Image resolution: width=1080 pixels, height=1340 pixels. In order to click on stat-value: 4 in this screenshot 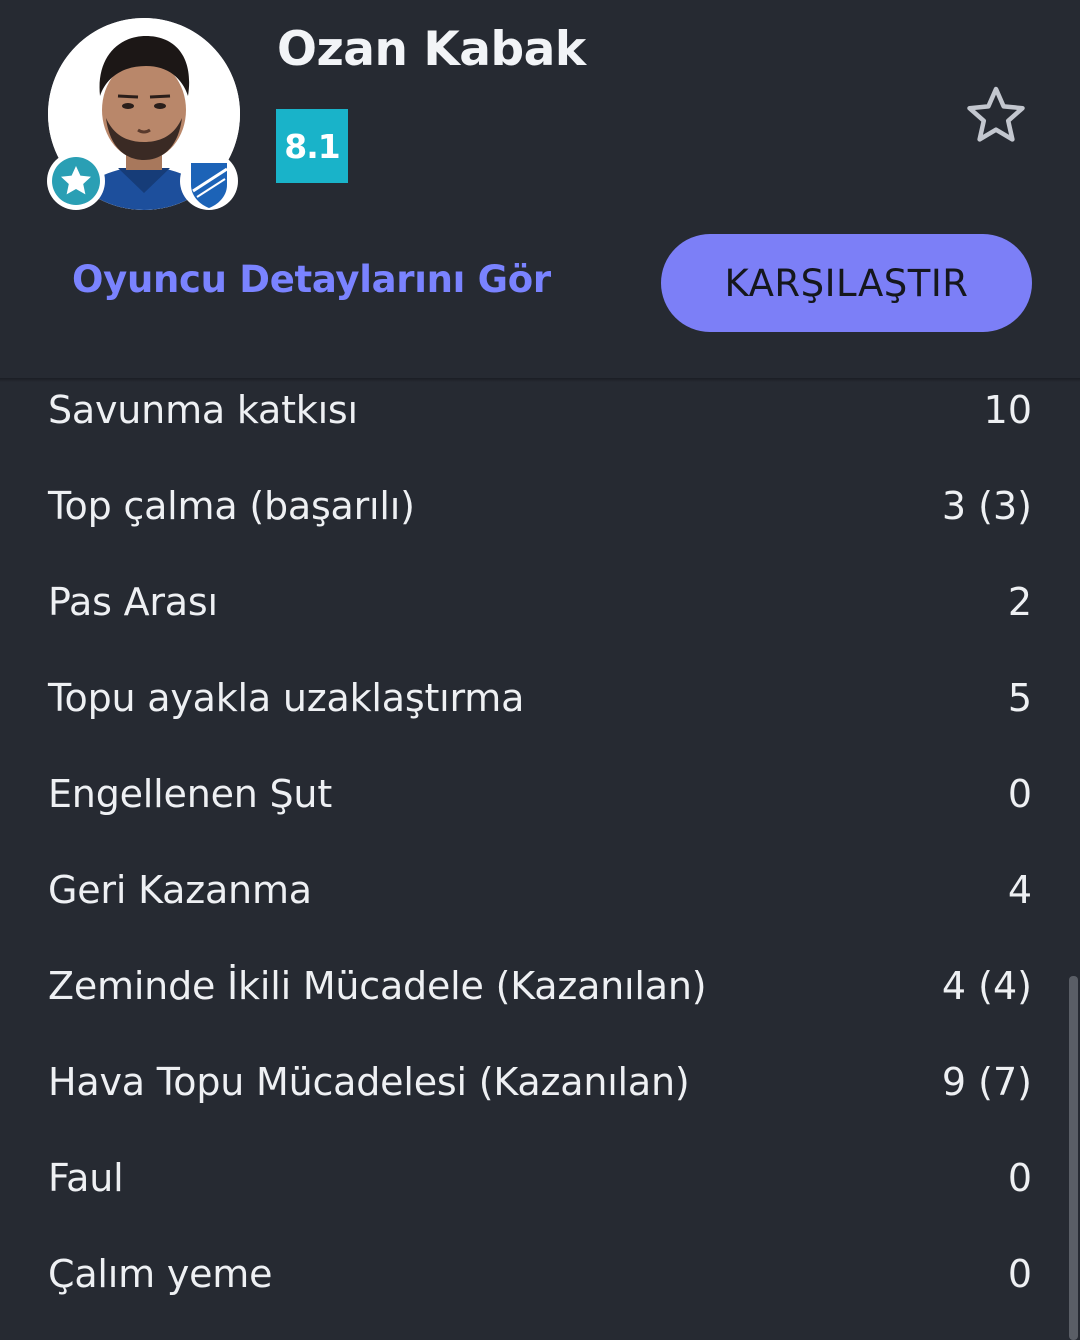, I will do `click(1019, 890)`.